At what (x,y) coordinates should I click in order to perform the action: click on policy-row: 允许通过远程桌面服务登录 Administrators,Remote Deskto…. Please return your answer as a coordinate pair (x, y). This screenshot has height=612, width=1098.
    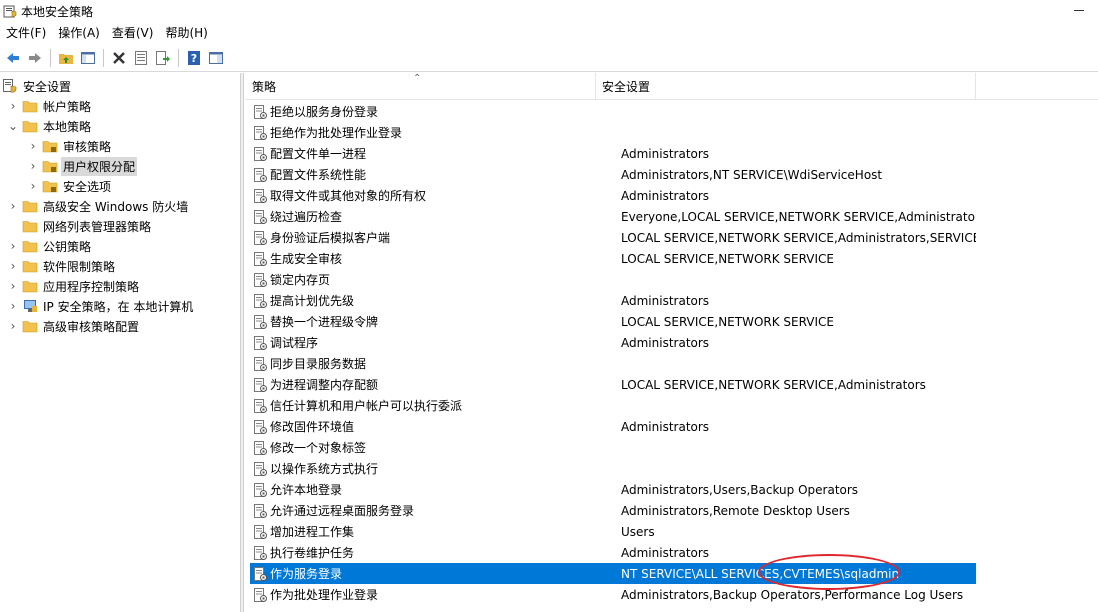
    Looking at the image, I should click on (613, 510).